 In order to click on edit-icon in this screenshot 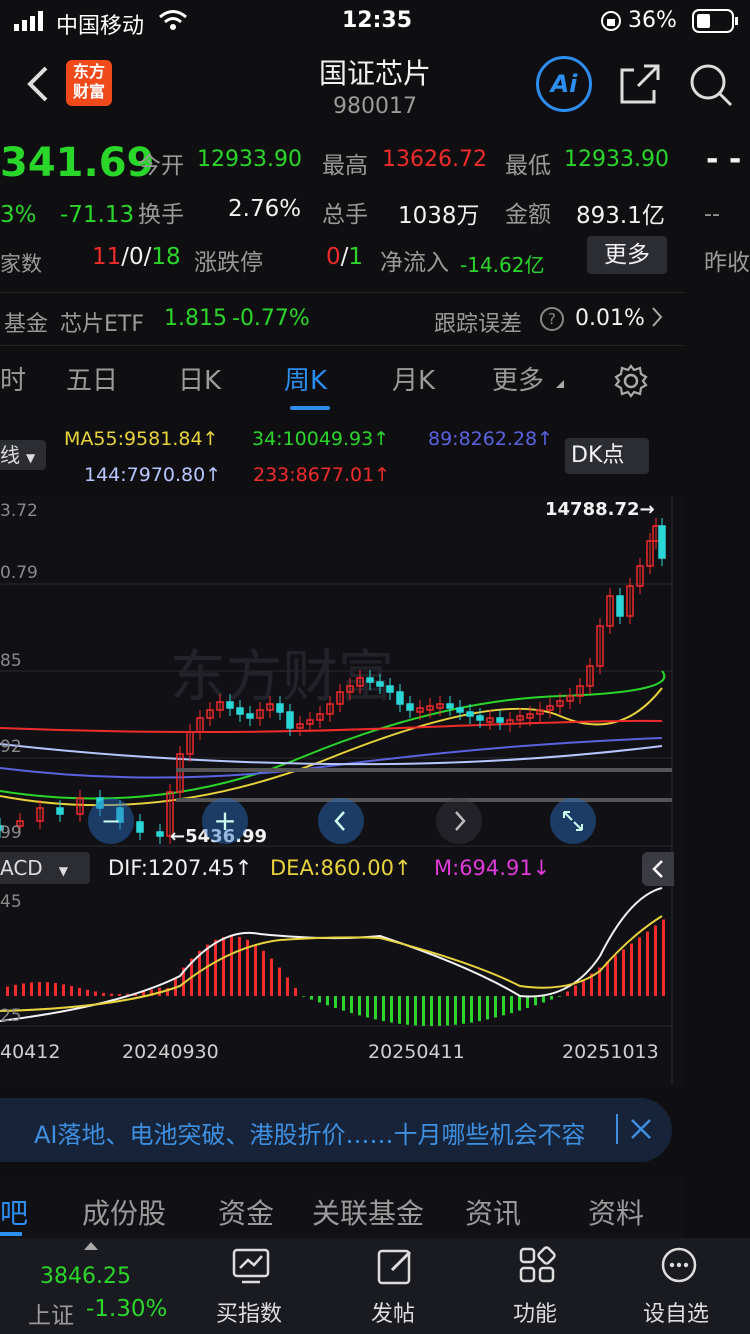, I will do `click(396, 1269)`.